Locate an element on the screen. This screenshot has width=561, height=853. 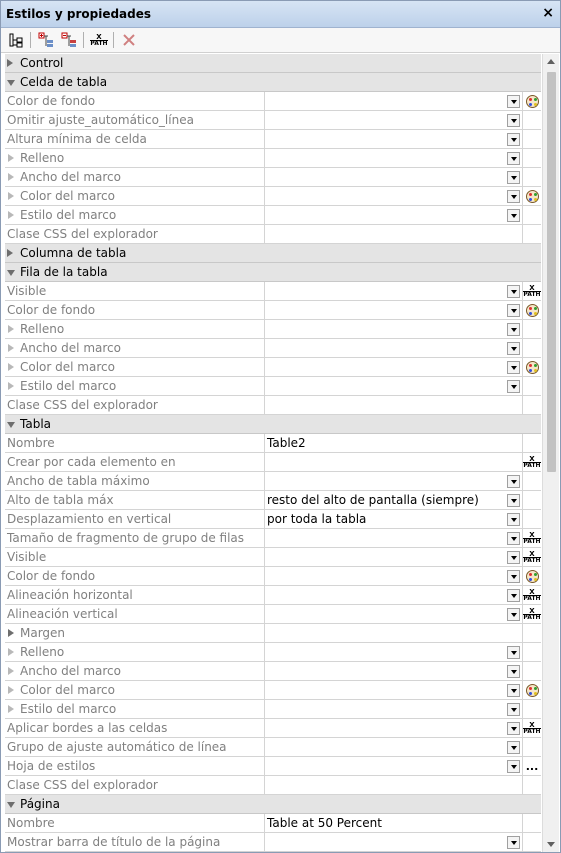
property-row: Altura mínima de celda is located at coordinates (273, 139).